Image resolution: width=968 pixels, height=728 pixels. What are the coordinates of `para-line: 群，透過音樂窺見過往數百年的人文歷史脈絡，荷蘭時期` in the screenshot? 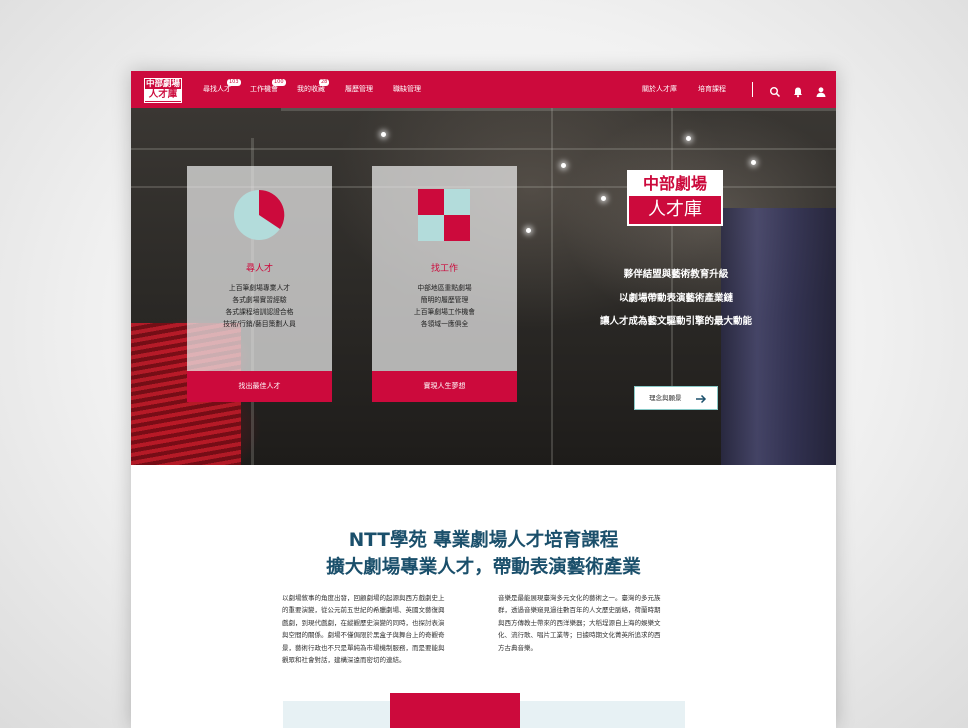 It's located at (579, 610).